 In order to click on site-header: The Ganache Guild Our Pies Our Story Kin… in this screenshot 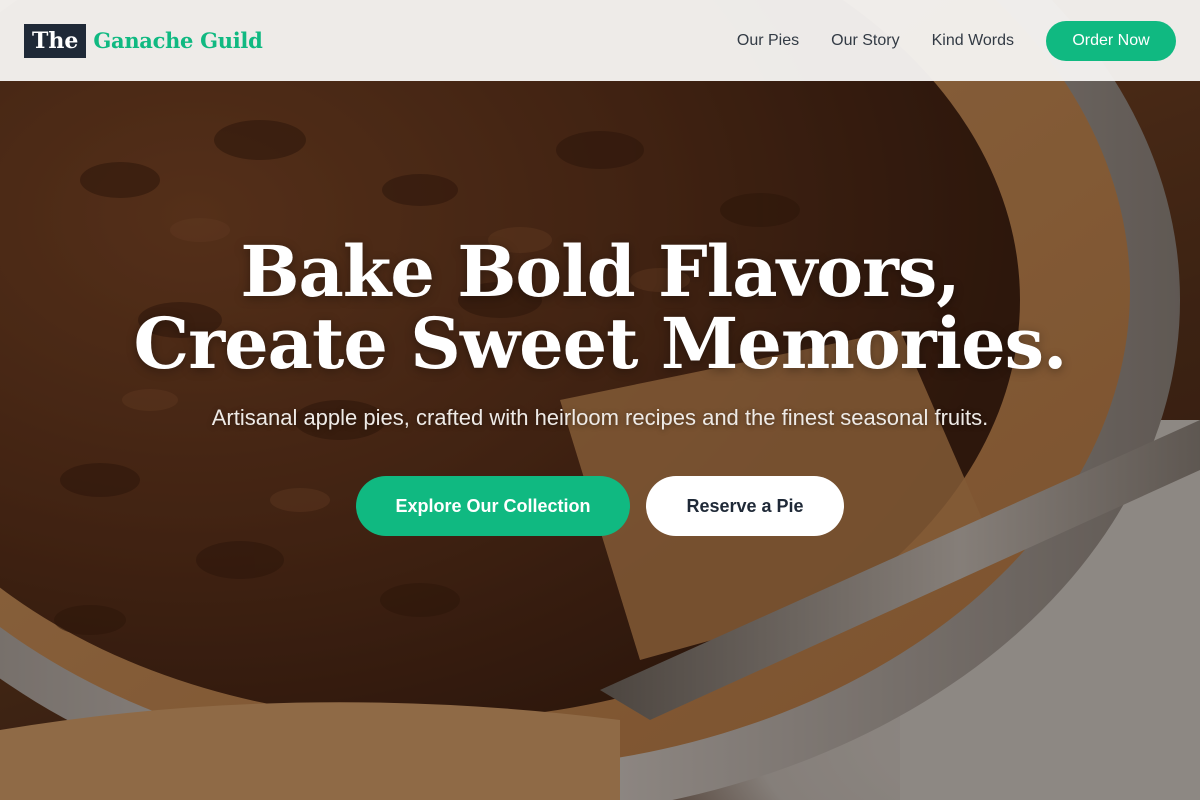, I will do `click(600, 40)`.